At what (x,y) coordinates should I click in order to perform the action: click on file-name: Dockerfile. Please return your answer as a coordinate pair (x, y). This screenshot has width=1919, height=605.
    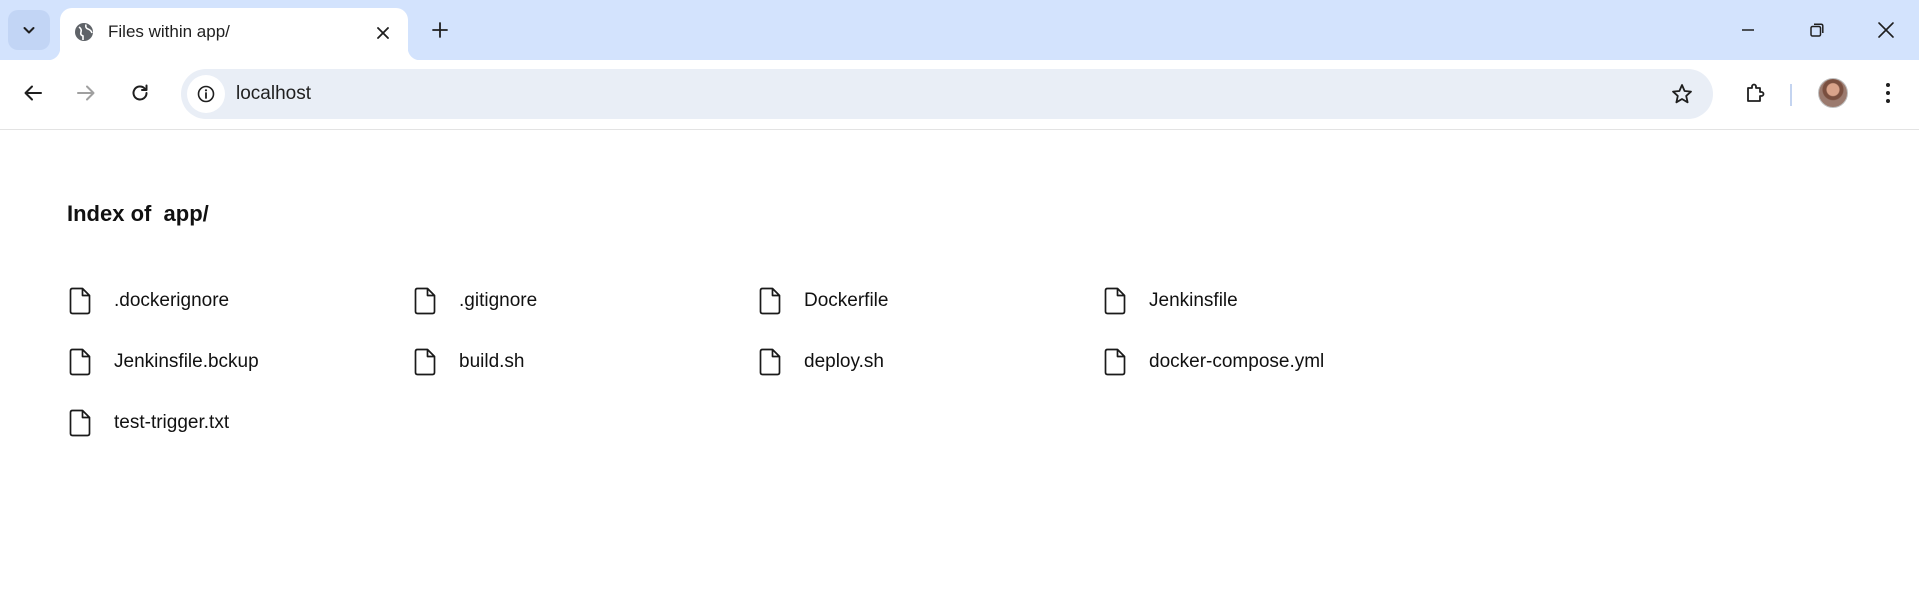
    Looking at the image, I should click on (846, 300).